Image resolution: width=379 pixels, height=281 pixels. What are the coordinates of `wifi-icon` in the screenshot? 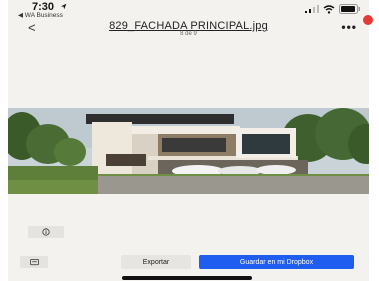 It's located at (329, 9).